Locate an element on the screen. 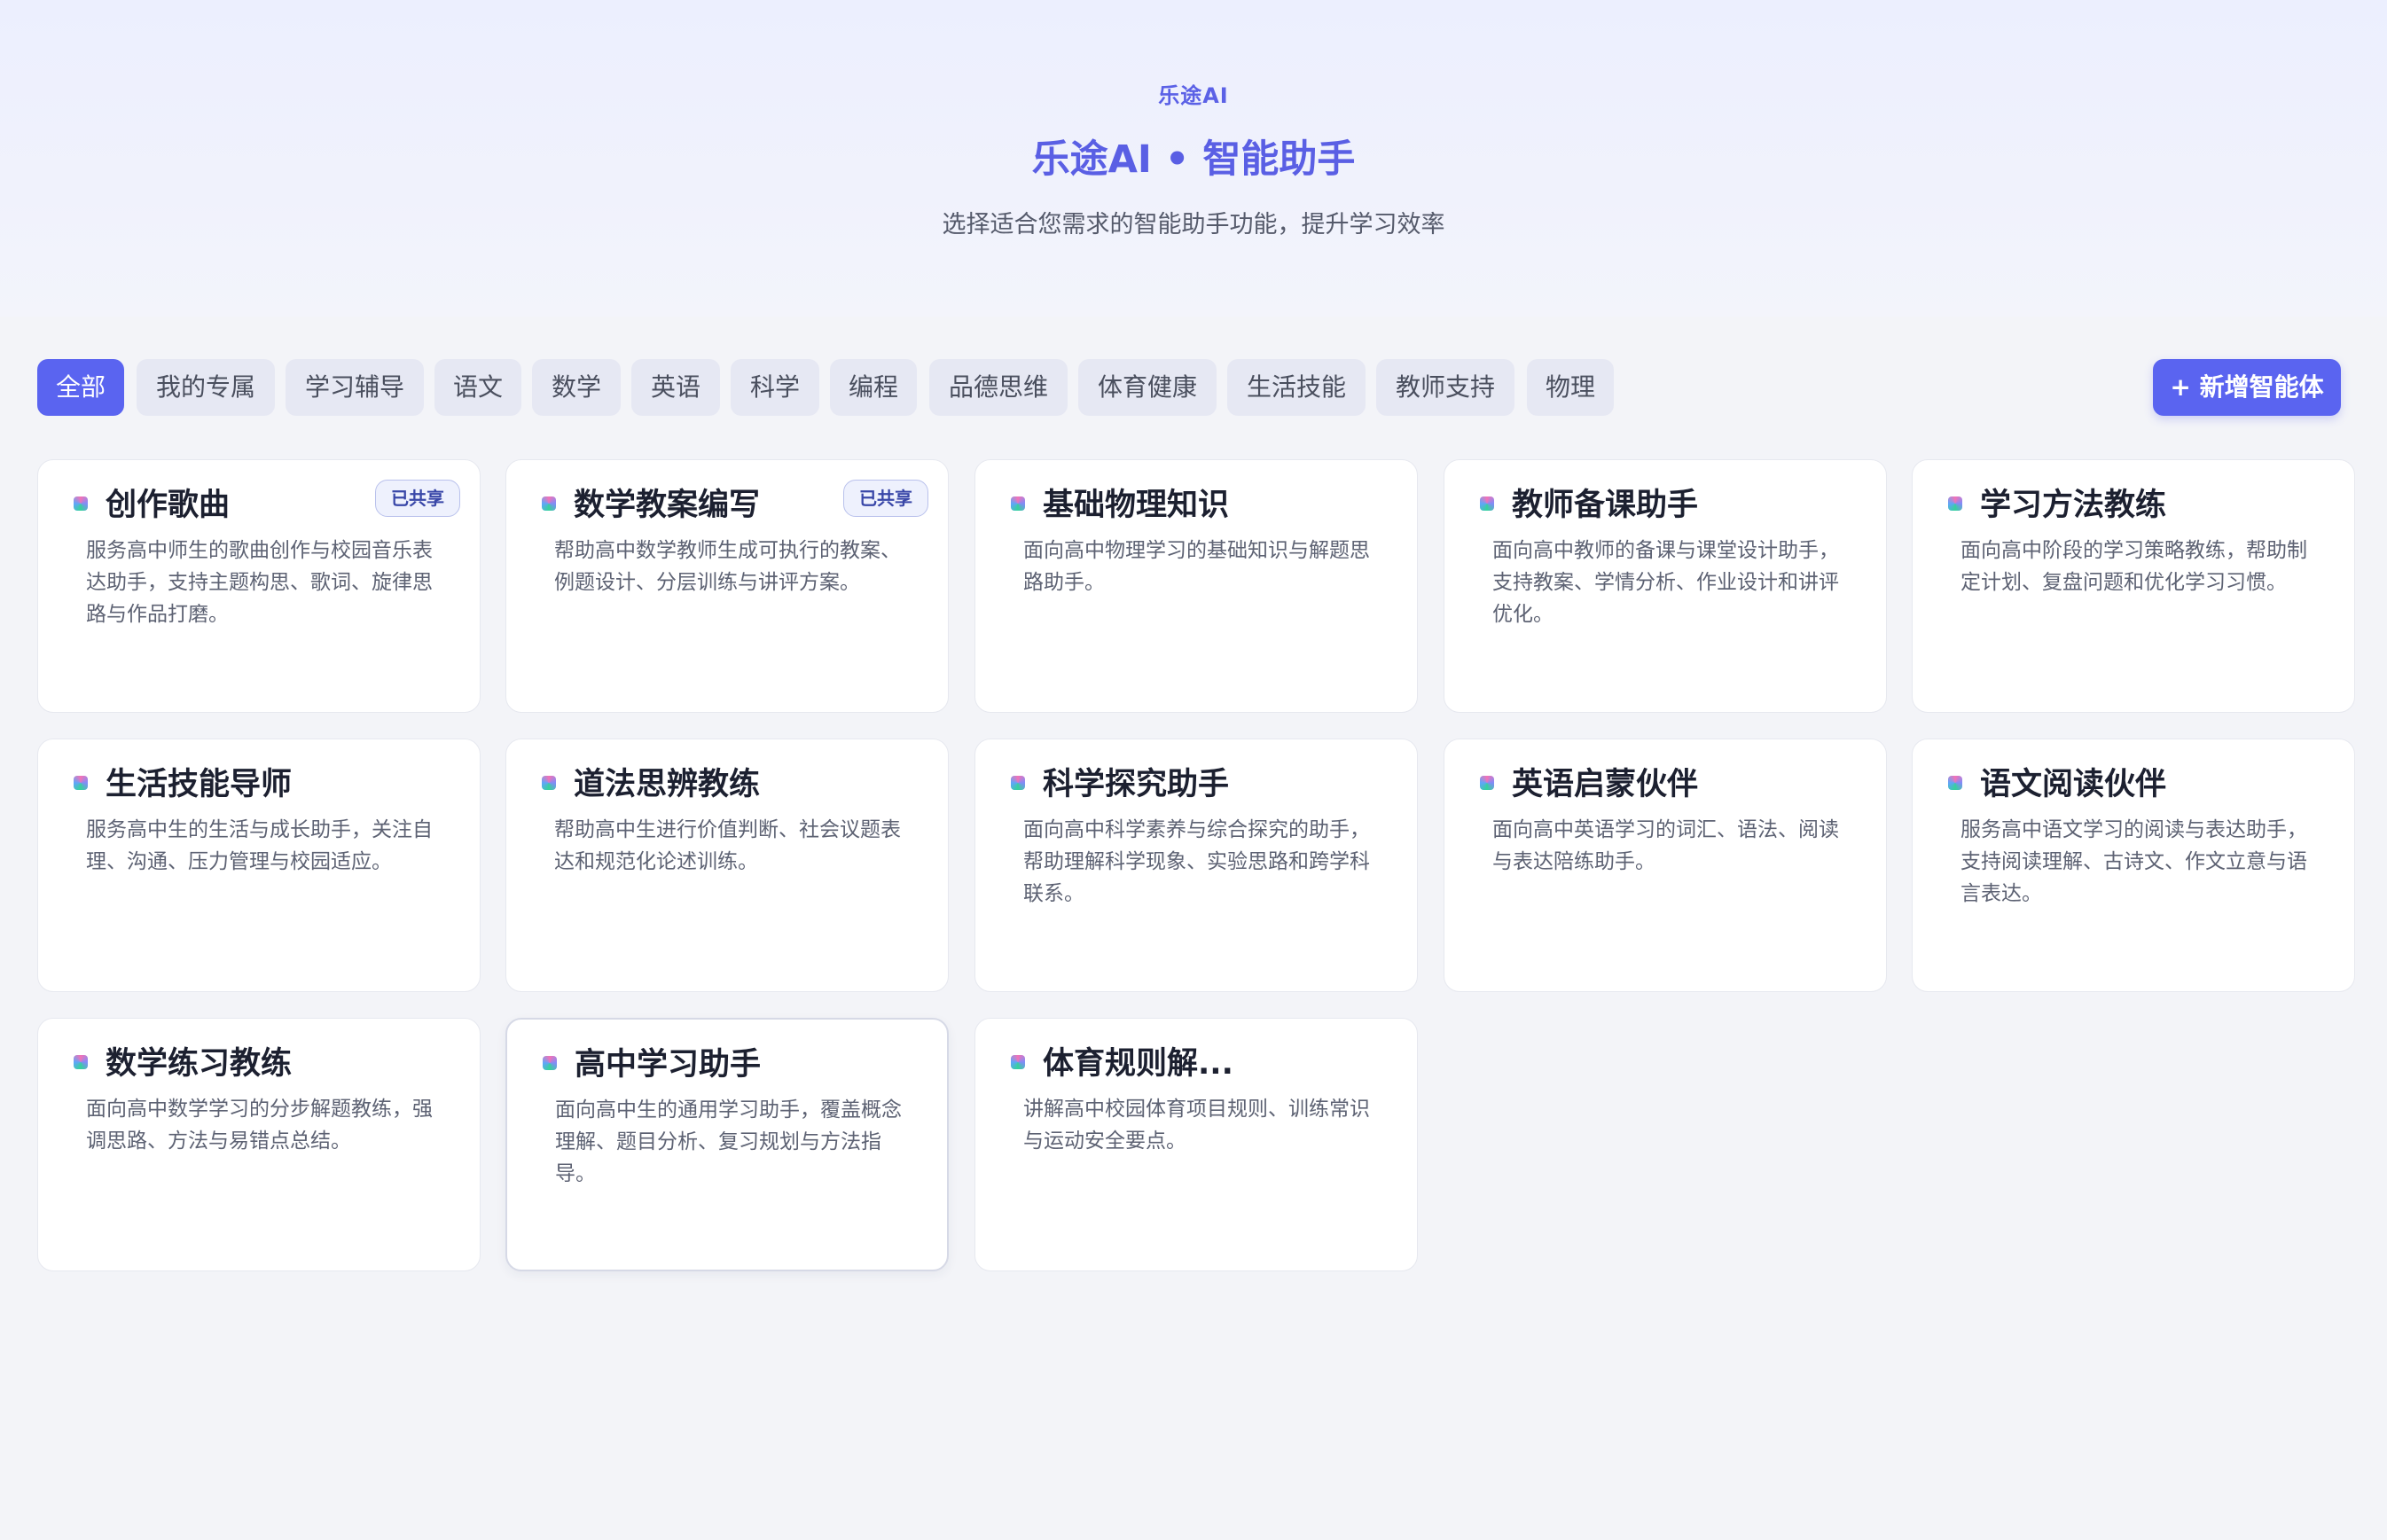 The width and height of the screenshot is (2387, 1540). filter-tab-life-skills: 生活技能 is located at coordinates (1296, 387).